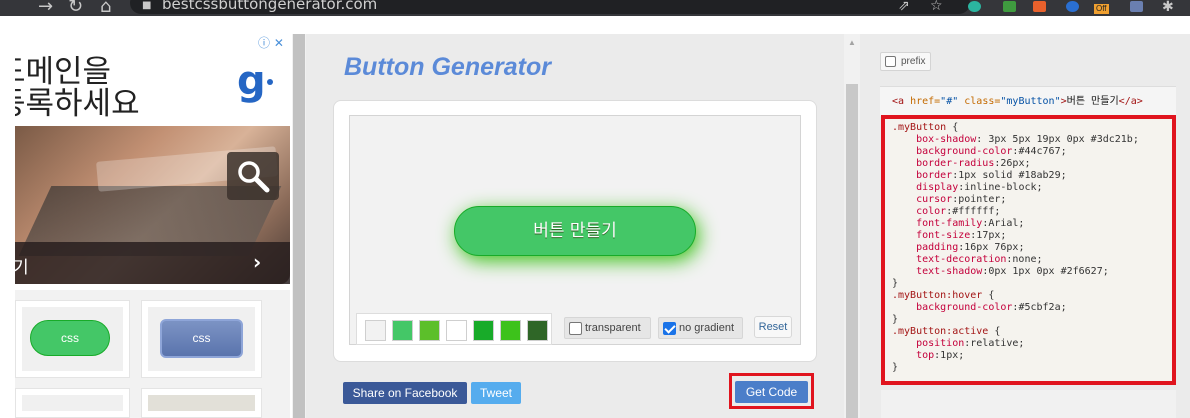 The image size is (1190, 418). What do you see at coordinates (251, 81) in the screenshot?
I see `ad-logo: g` at bounding box center [251, 81].